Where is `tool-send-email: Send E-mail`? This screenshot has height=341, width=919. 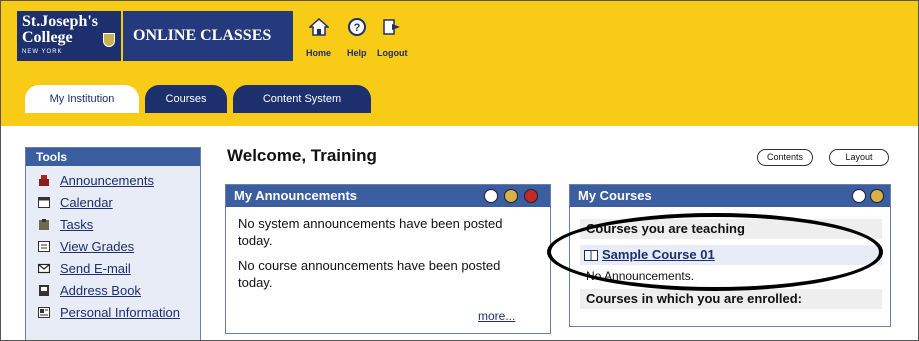
tool-send-email: Send E-mail is located at coordinates (113, 269).